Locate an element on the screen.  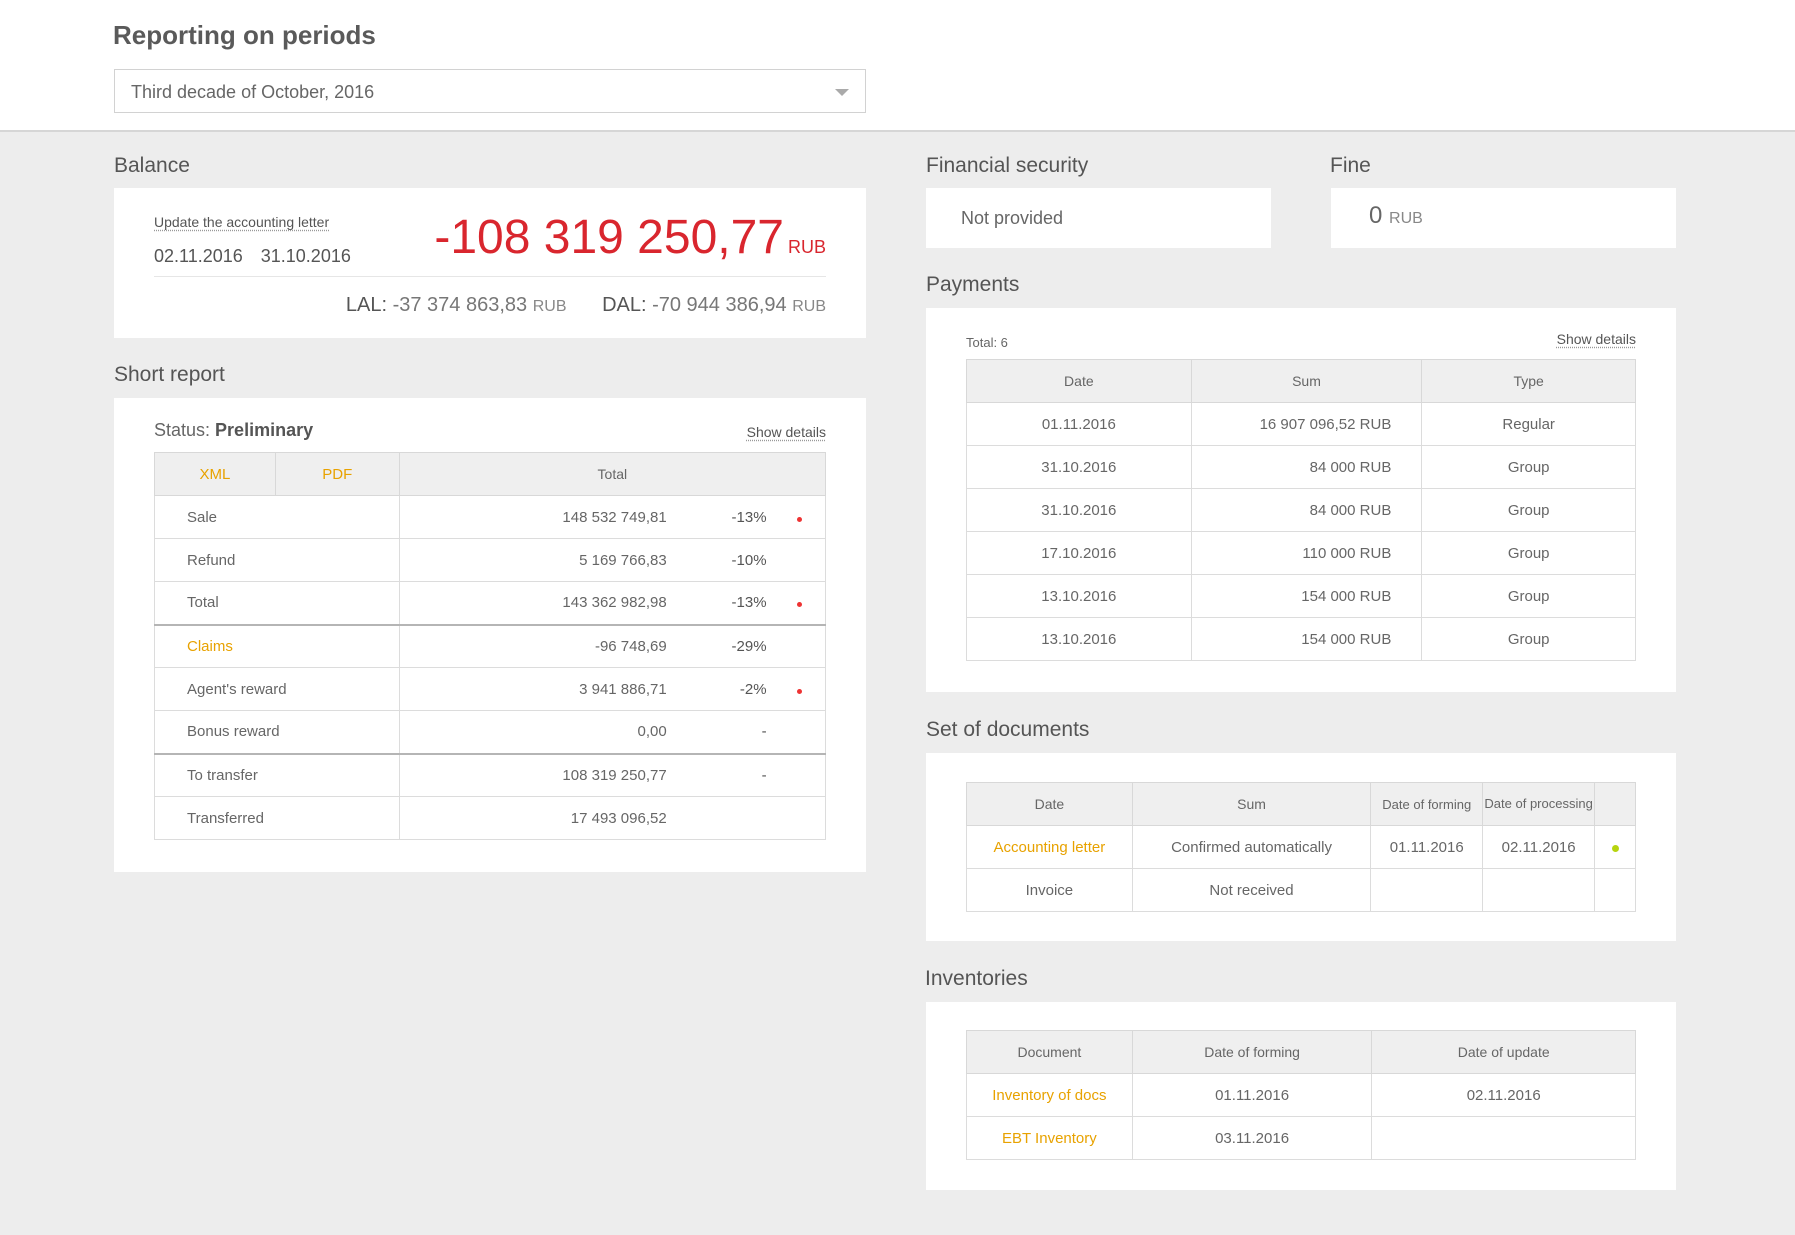
table-row: Invoice Not received is located at coordinates (1301, 890).